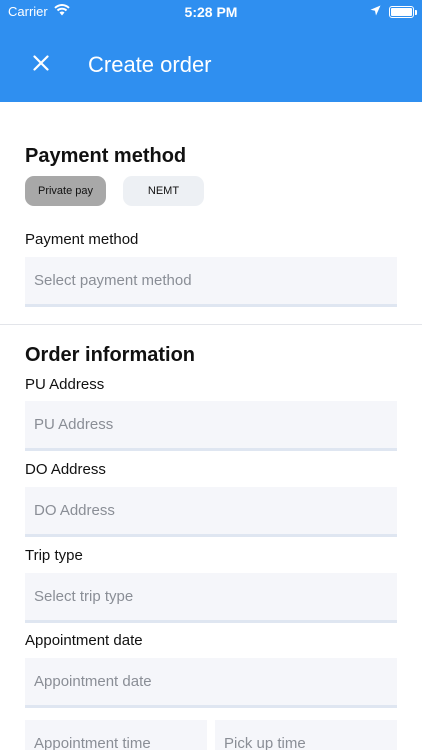  What do you see at coordinates (54, 555) in the screenshot?
I see `trip-type-label: Trip type` at bounding box center [54, 555].